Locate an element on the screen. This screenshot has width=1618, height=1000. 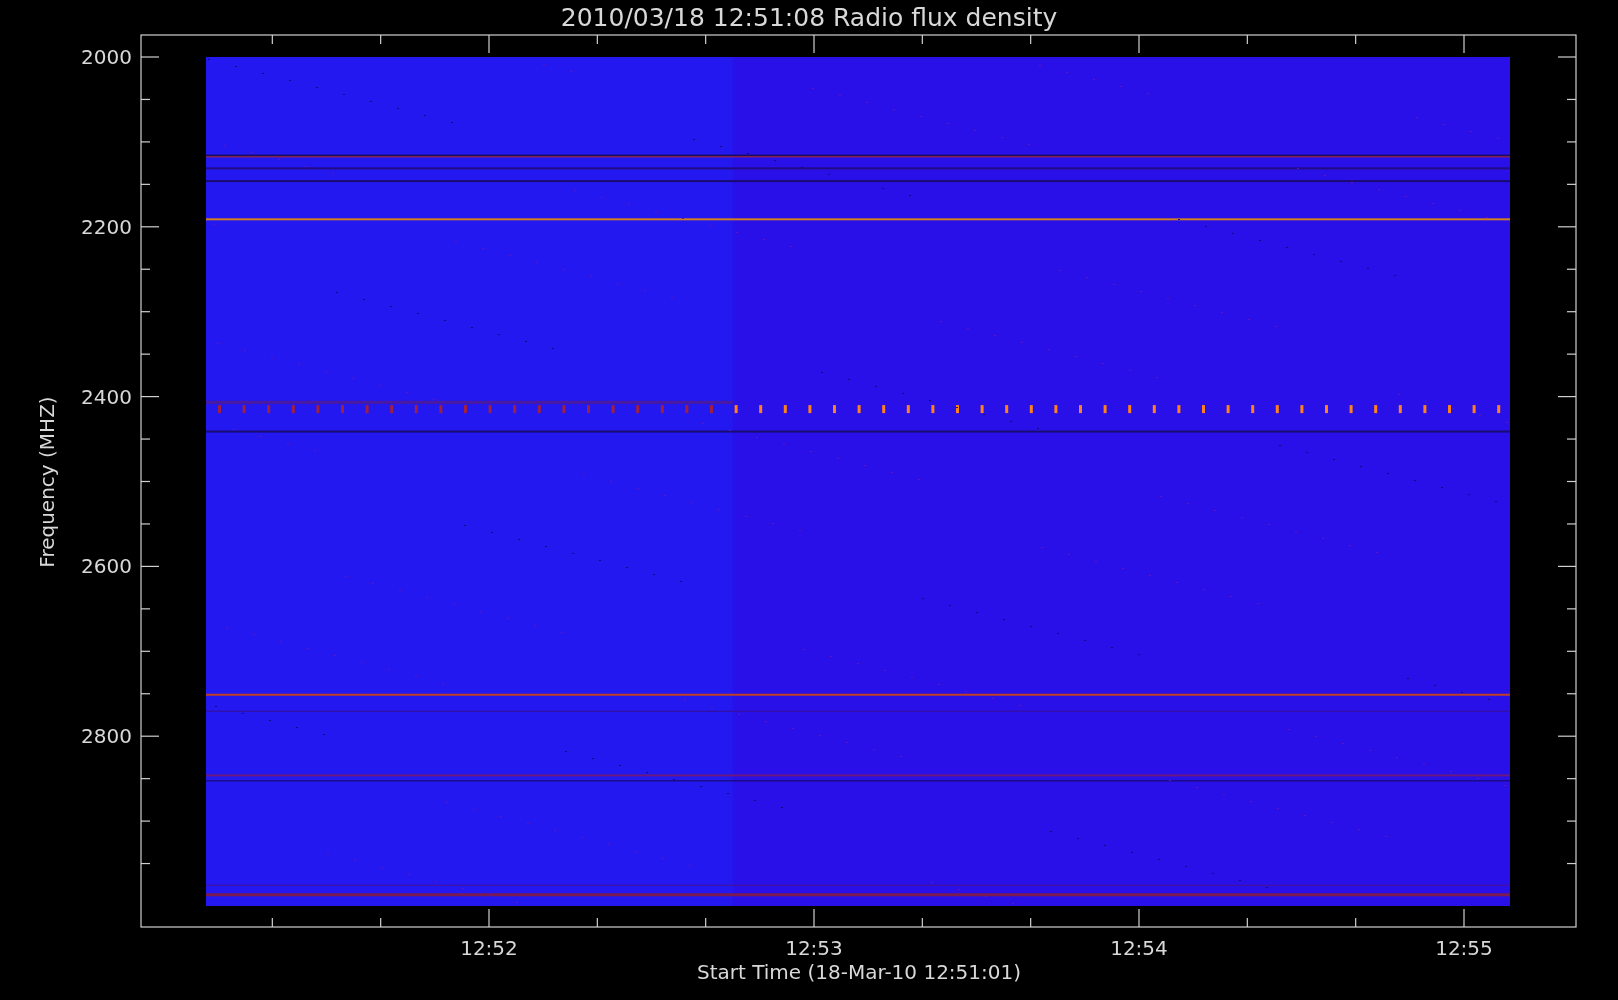
x-tick-label: 12:52 is located at coordinates (489, 948).